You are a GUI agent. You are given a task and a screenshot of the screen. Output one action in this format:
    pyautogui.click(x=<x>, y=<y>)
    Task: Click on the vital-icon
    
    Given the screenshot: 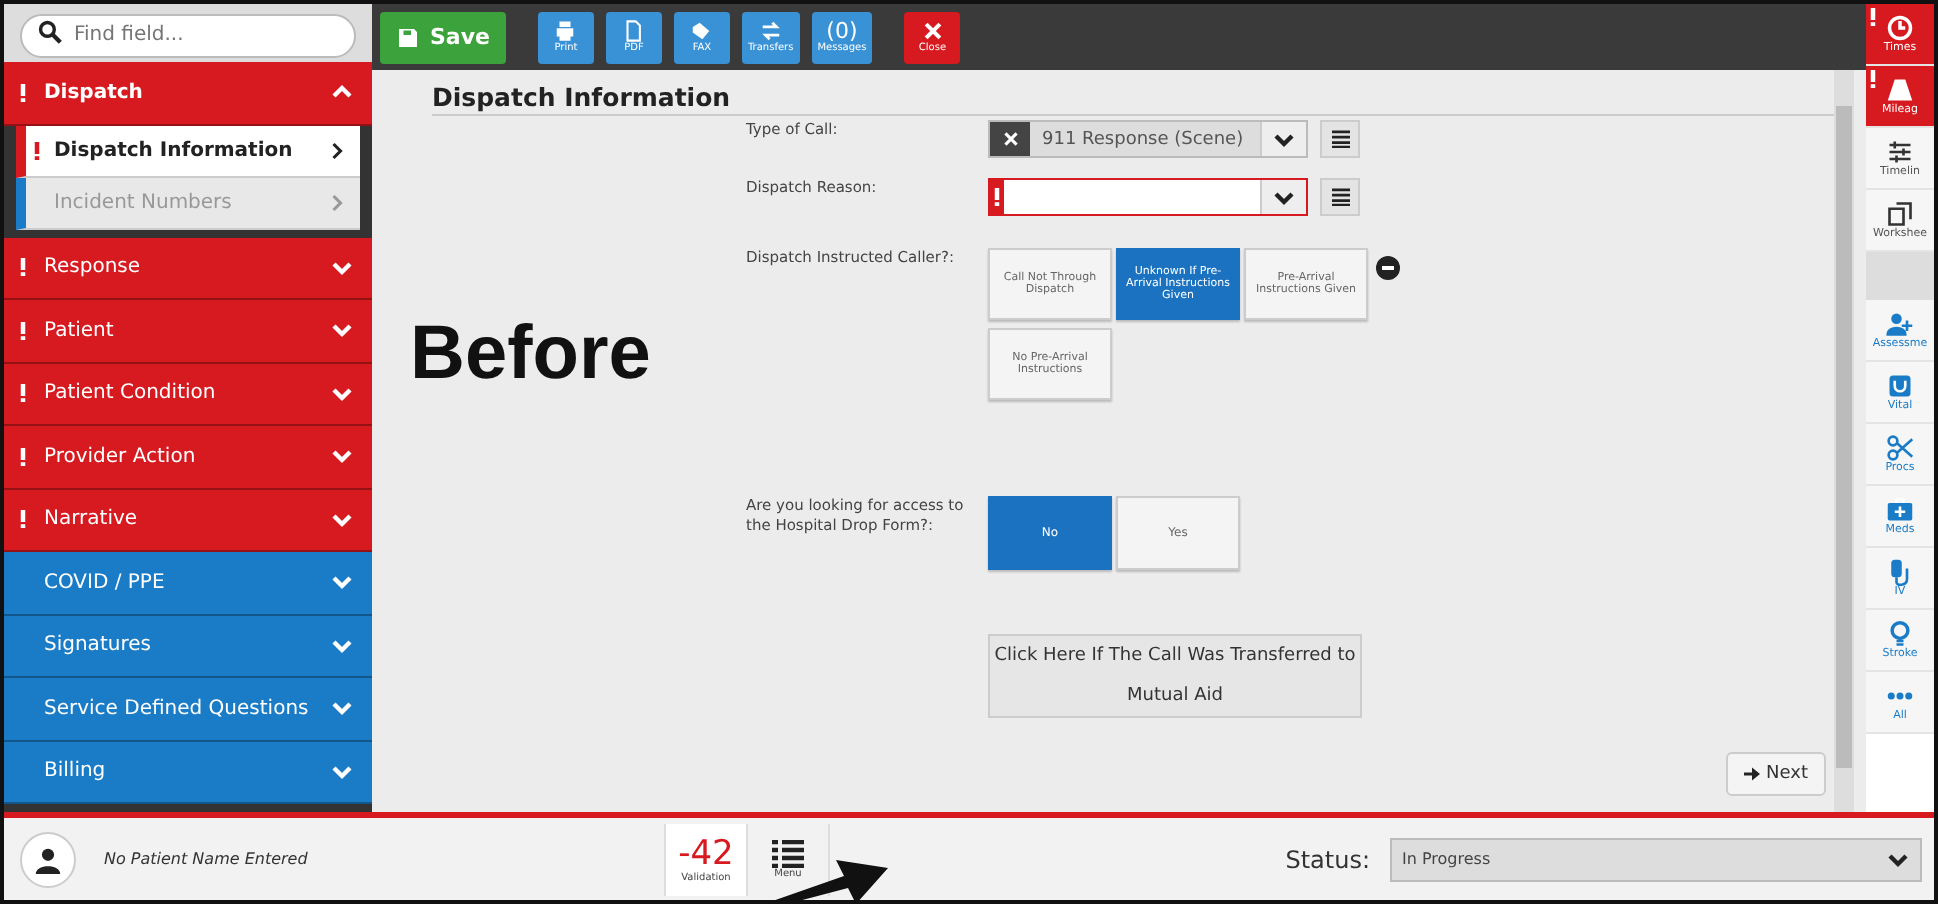 What is the action you would take?
    pyautogui.click(x=1900, y=386)
    